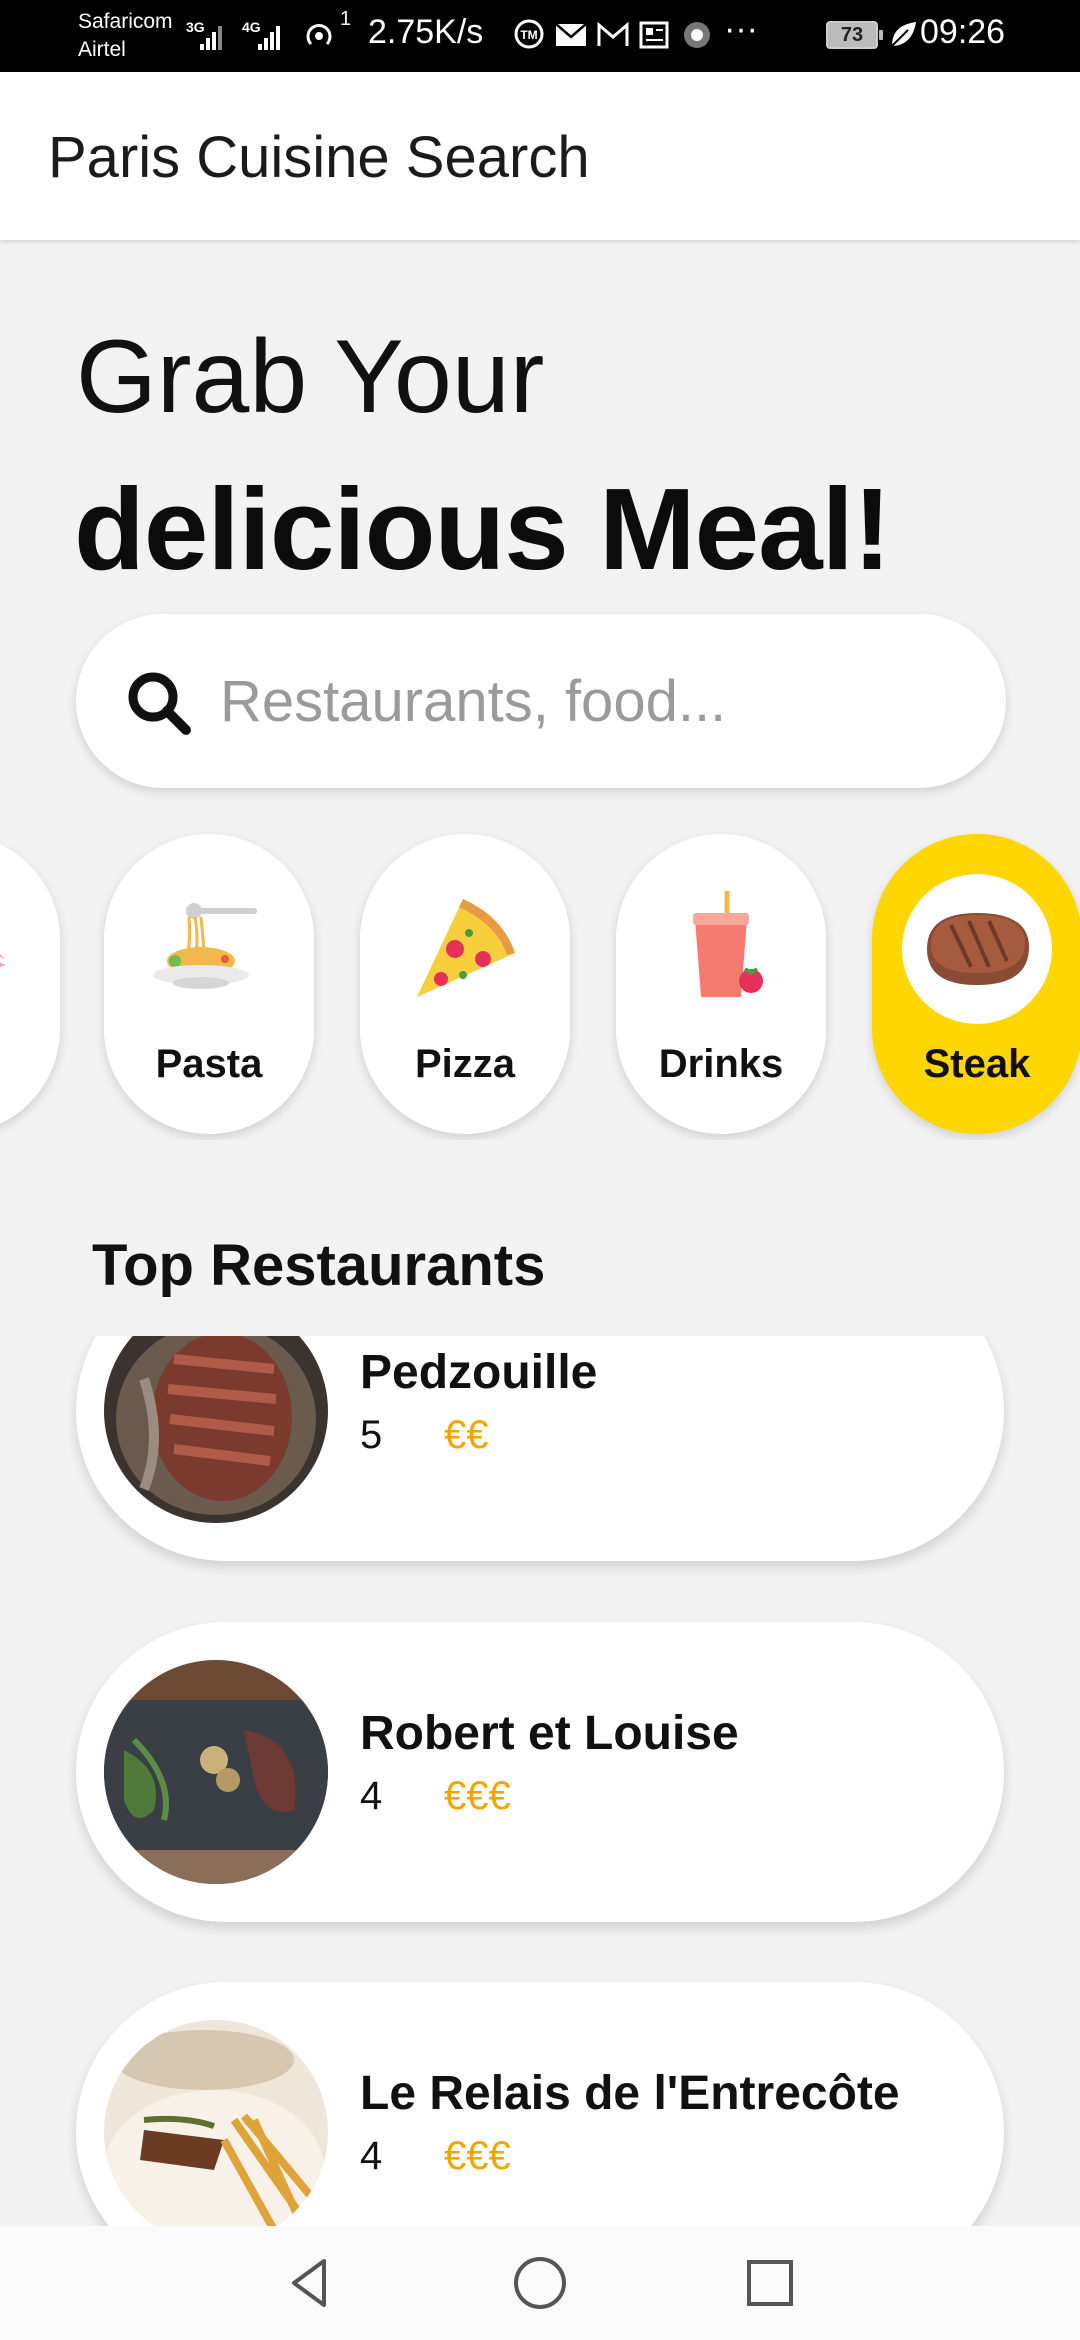 Image resolution: width=1080 pixels, height=2340 pixels. What do you see at coordinates (963, 32) in the screenshot?
I see `clock: 09:26` at bounding box center [963, 32].